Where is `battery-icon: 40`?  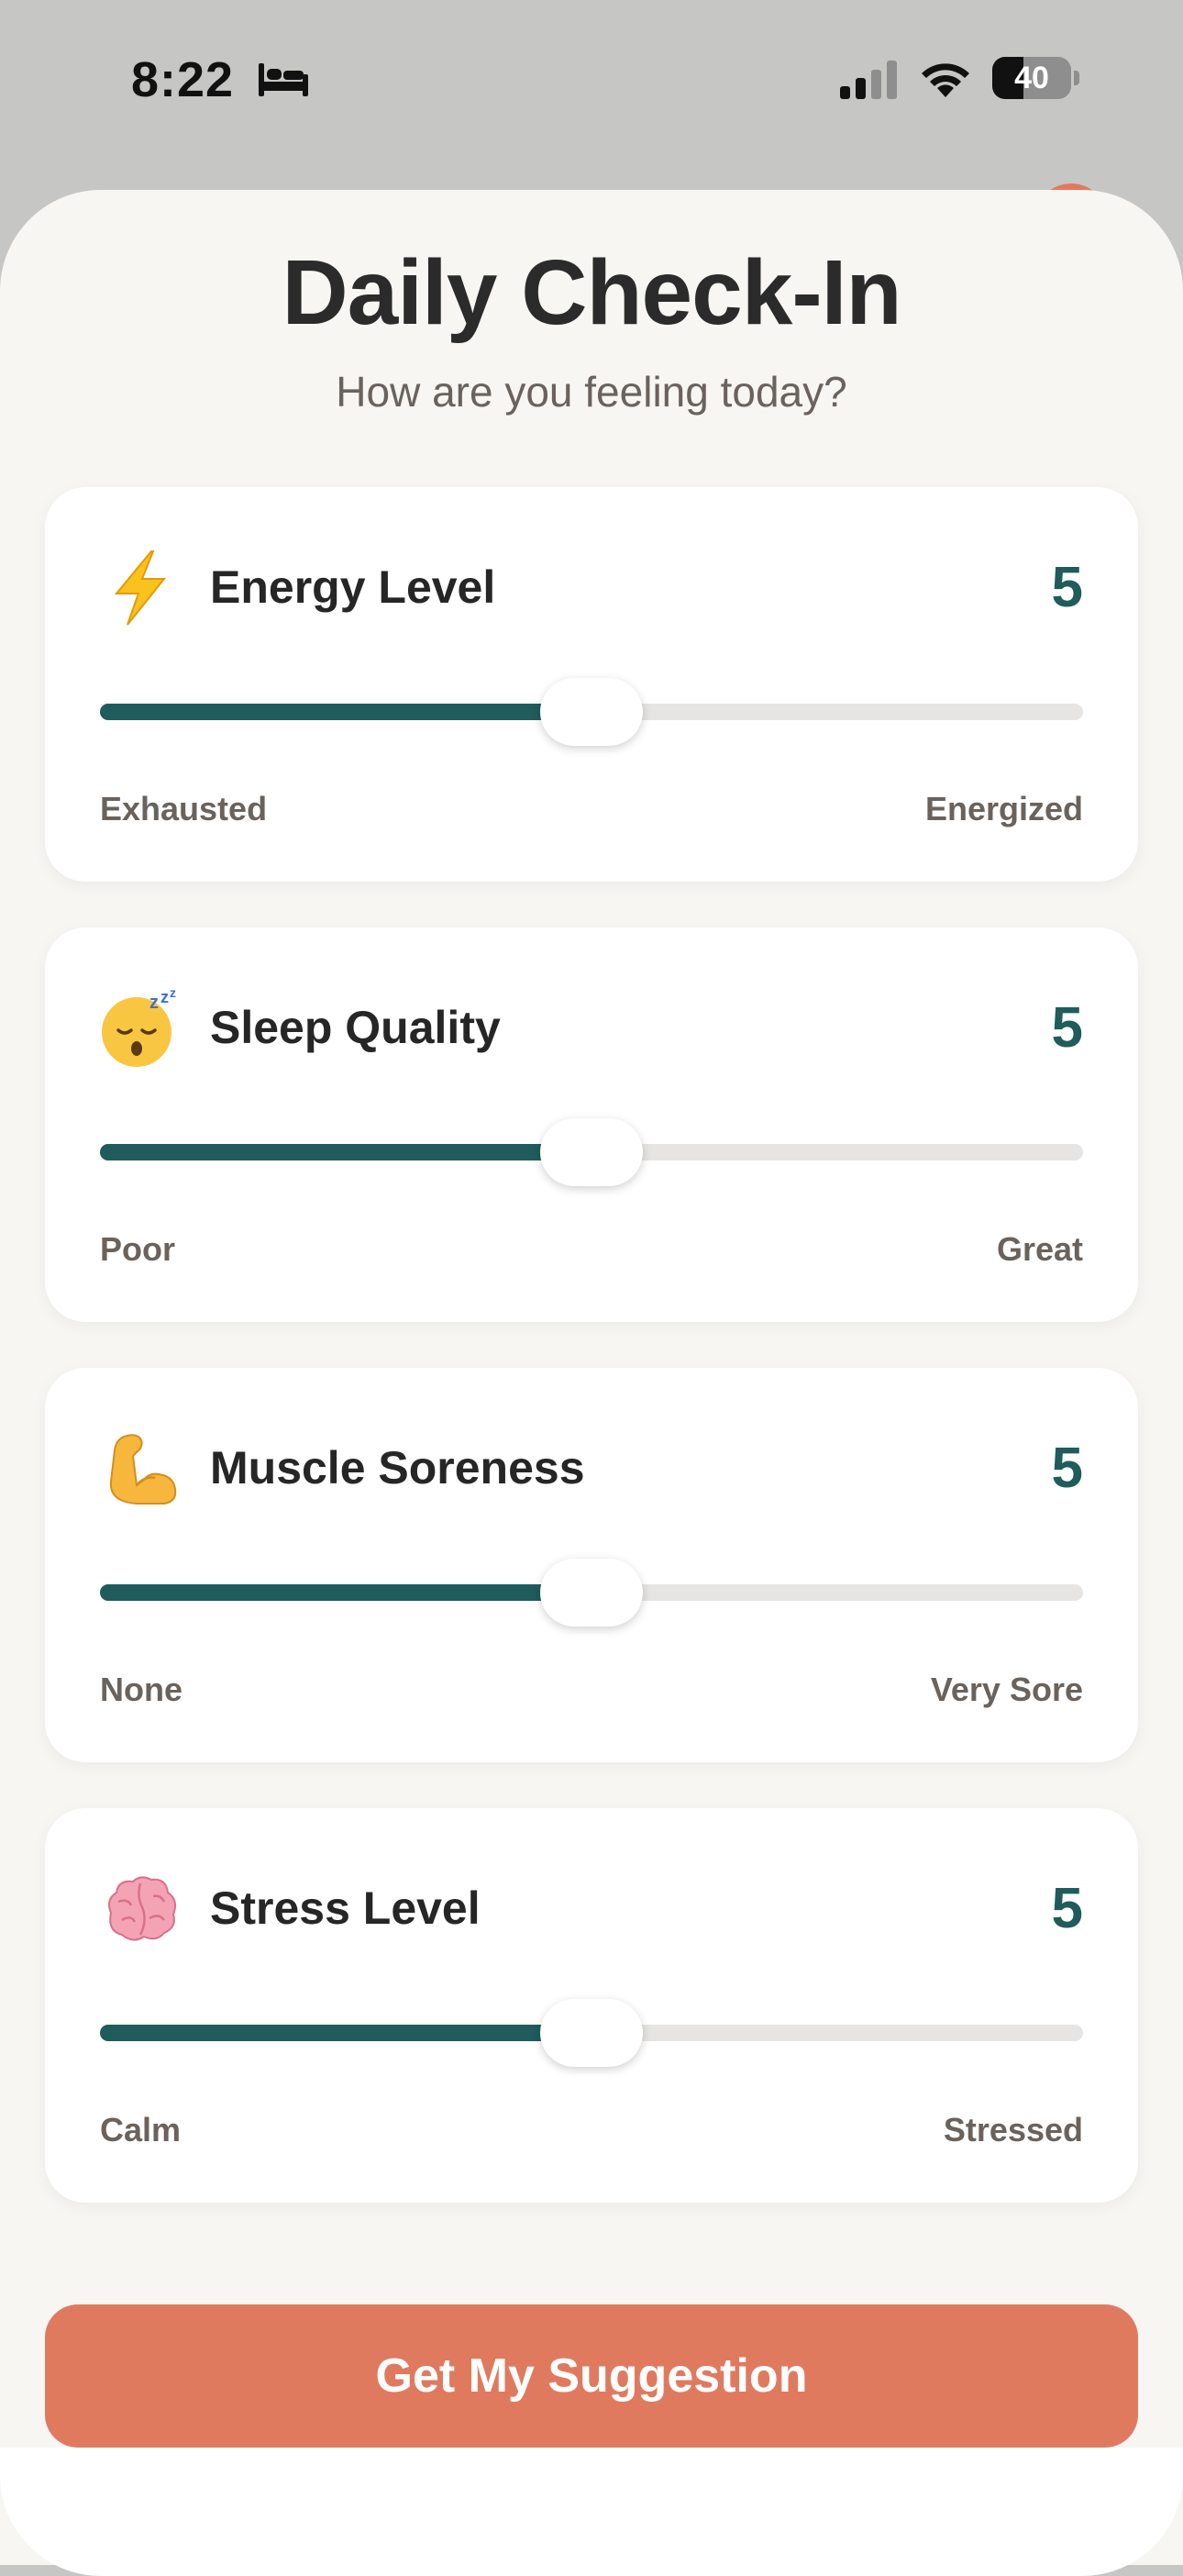
battery-icon: 40 is located at coordinates (1036, 78).